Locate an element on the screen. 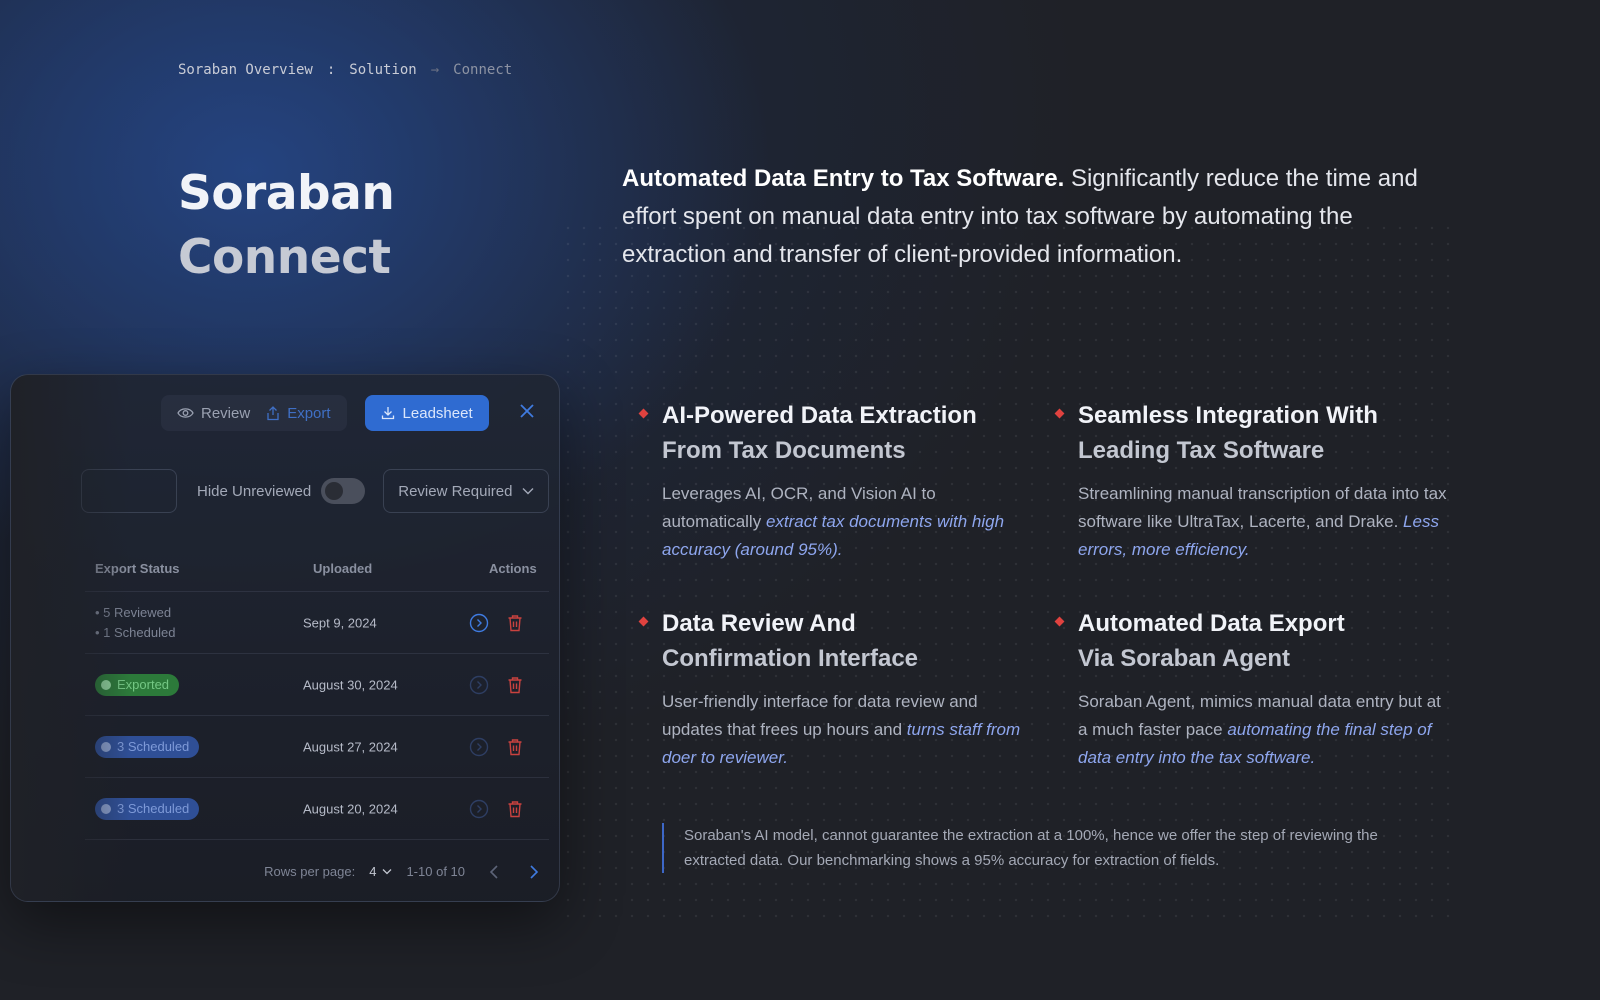  panel-toolbar: Review Export Leadsheet is located at coordinates (325, 413).